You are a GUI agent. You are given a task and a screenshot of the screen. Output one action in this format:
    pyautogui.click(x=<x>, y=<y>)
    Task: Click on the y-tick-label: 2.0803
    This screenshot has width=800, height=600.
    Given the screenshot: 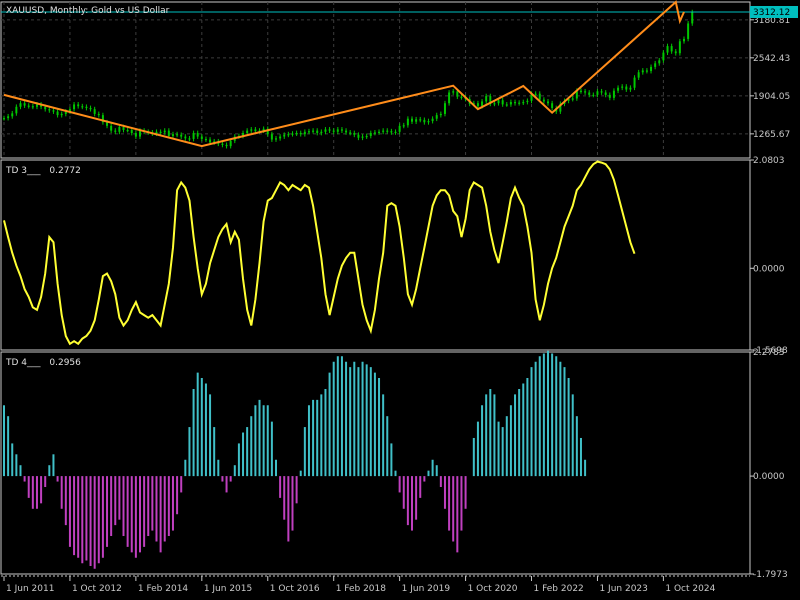 What is the action you would take?
    pyautogui.click(x=769, y=161)
    